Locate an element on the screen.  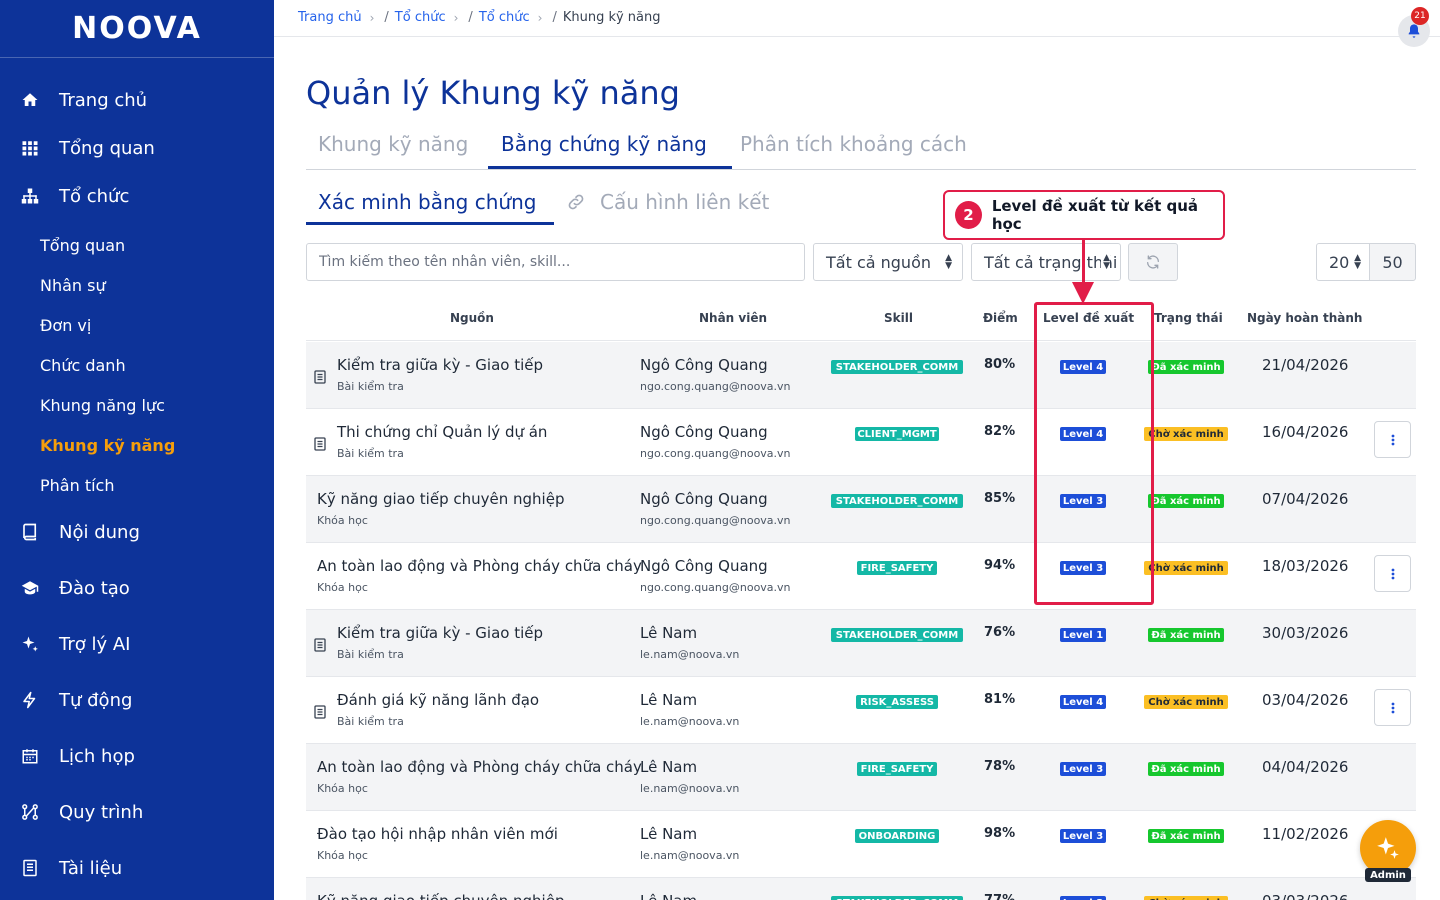
sidebar-item: Tài liệu is located at coordinates (137, 868).